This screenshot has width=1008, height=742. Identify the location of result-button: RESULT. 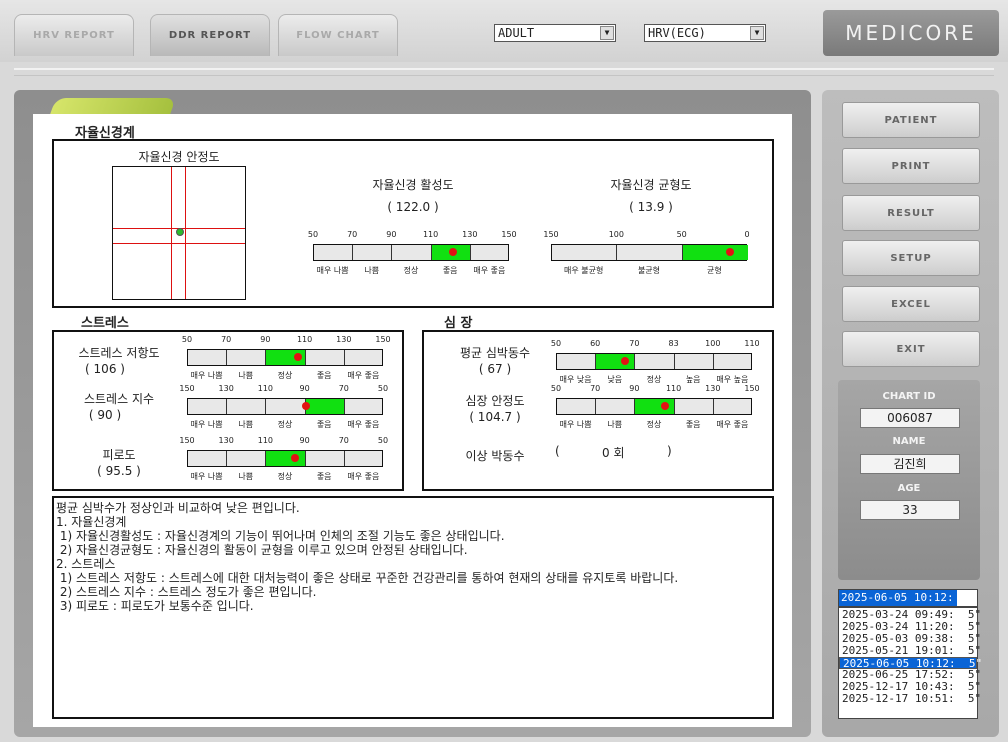
(911, 213).